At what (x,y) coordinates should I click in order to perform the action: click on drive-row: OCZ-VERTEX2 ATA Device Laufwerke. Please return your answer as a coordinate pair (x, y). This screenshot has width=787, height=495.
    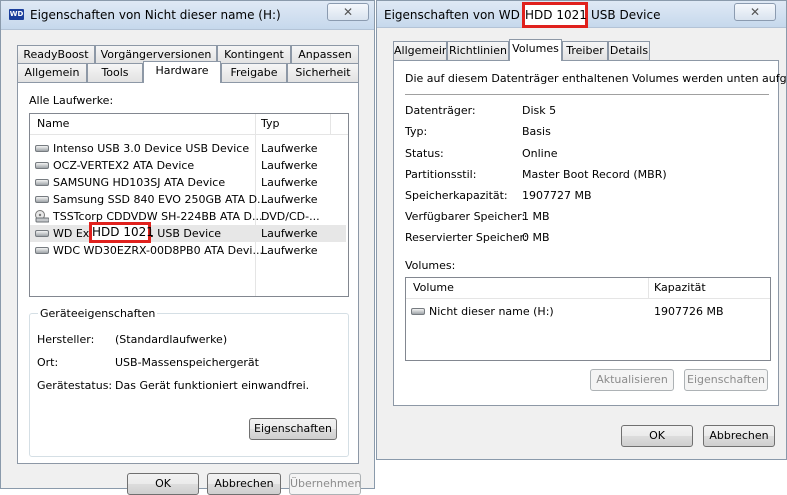
    Looking at the image, I should click on (188, 165).